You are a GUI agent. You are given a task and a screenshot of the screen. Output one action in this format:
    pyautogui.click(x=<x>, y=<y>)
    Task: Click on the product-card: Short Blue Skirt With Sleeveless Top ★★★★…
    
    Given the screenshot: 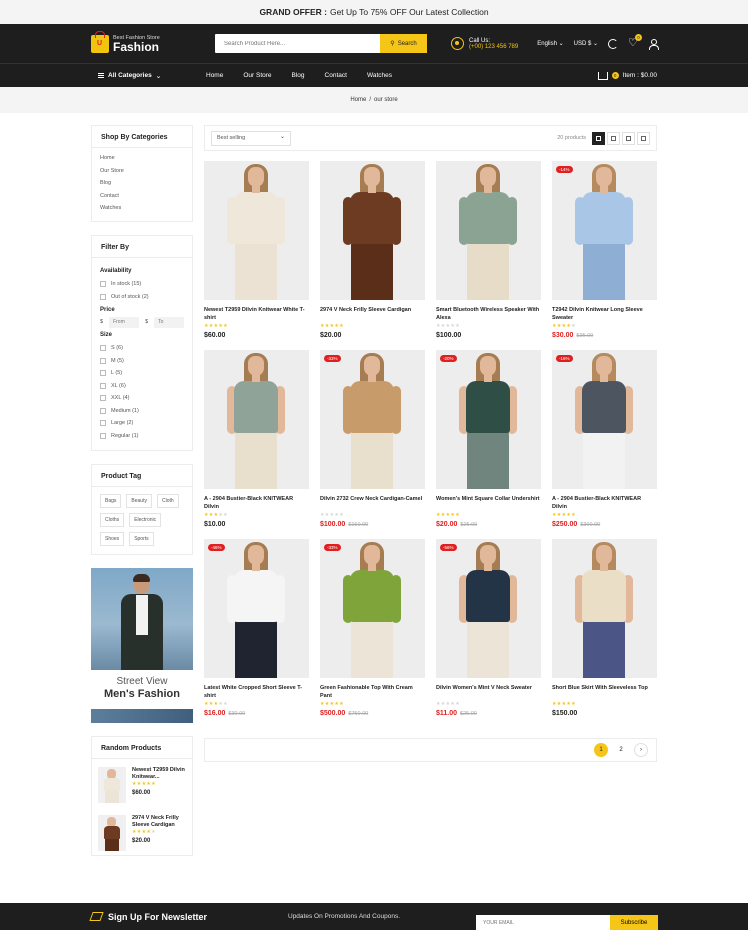 What is the action you would take?
    pyautogui.click(x=604, y=633)
    